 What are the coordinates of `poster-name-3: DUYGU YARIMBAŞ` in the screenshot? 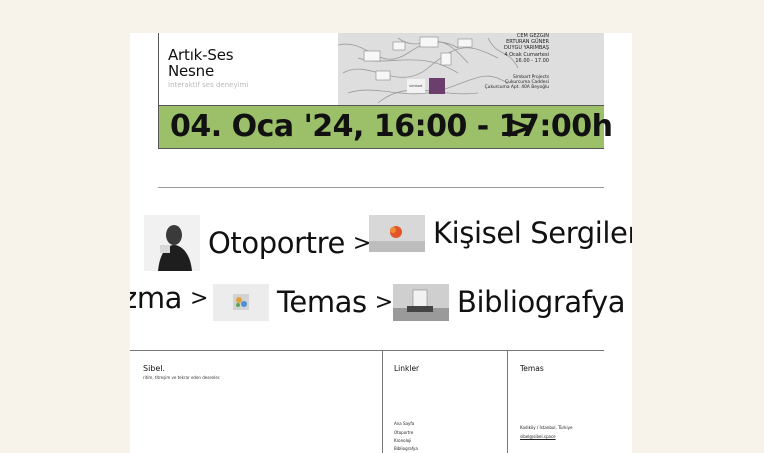 It's located at (526, 48).